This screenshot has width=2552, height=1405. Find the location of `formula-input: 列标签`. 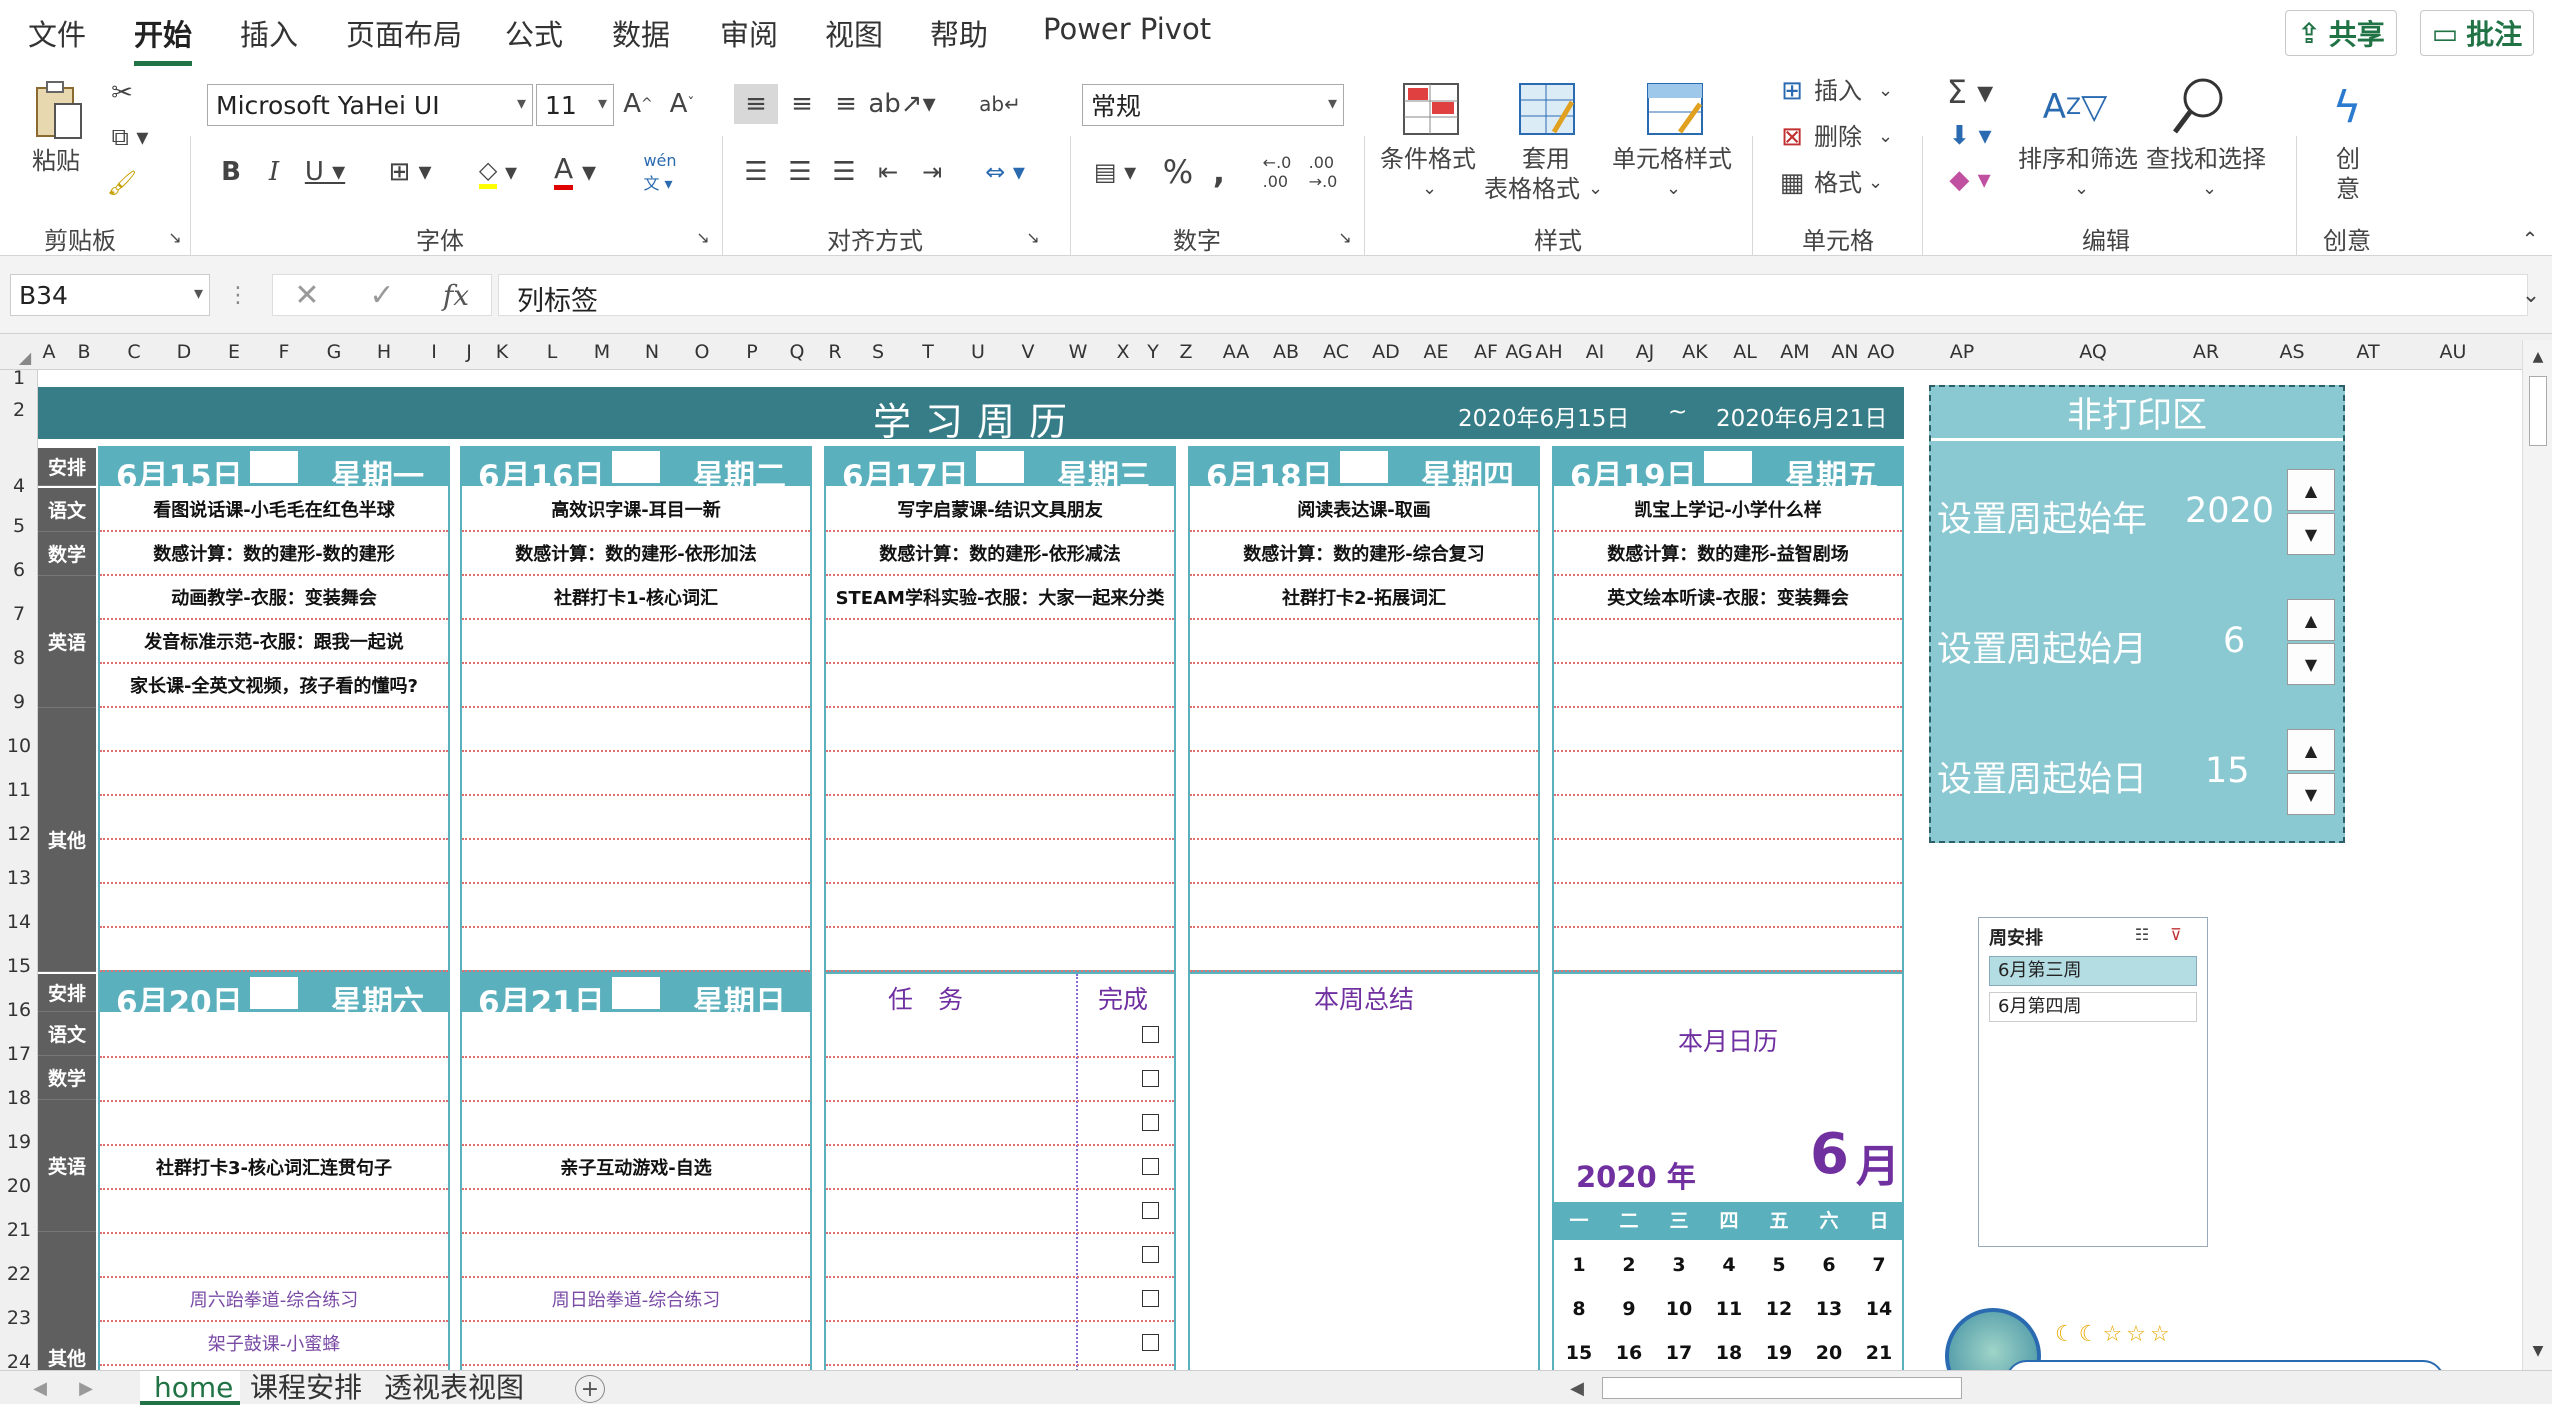

formula-input: 列标签 is located at coordinates (1513, 295).